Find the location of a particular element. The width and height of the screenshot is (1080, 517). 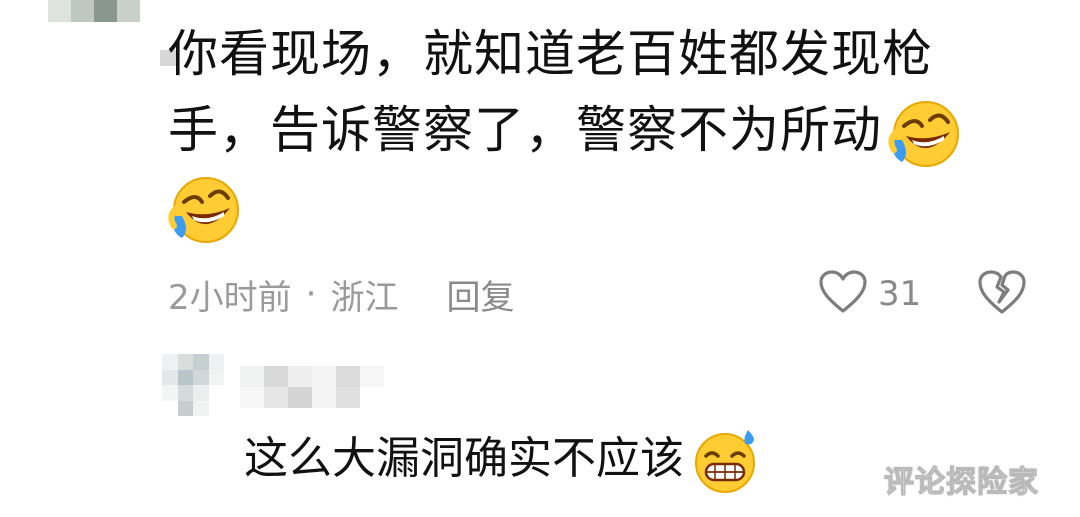

comment-time: 2小时前 is located at coordinates (230, 297).